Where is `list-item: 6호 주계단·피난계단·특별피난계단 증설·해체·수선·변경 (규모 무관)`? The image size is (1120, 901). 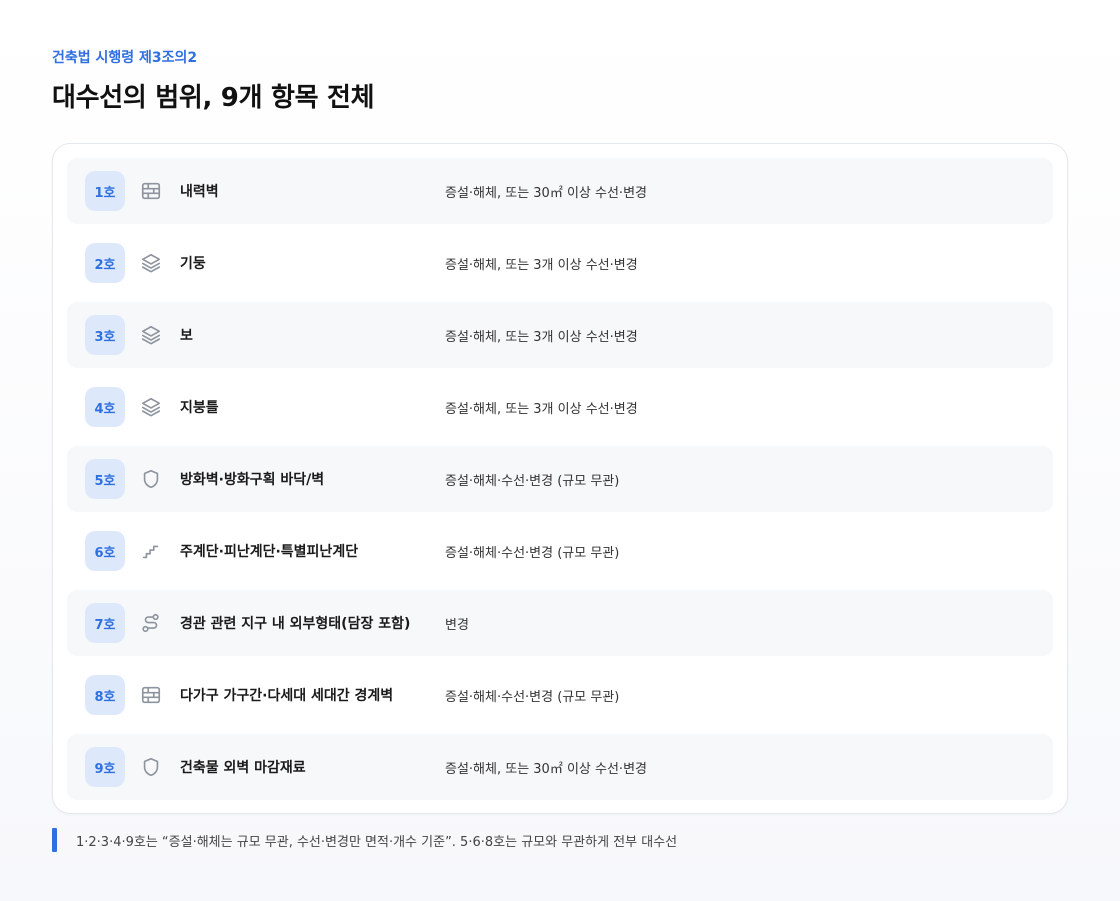 list-item: 6호 주계단·피난계단·특별피난계단 증설·해체·수선·변경 (규모 무관) is located at coordinates (560, 551).